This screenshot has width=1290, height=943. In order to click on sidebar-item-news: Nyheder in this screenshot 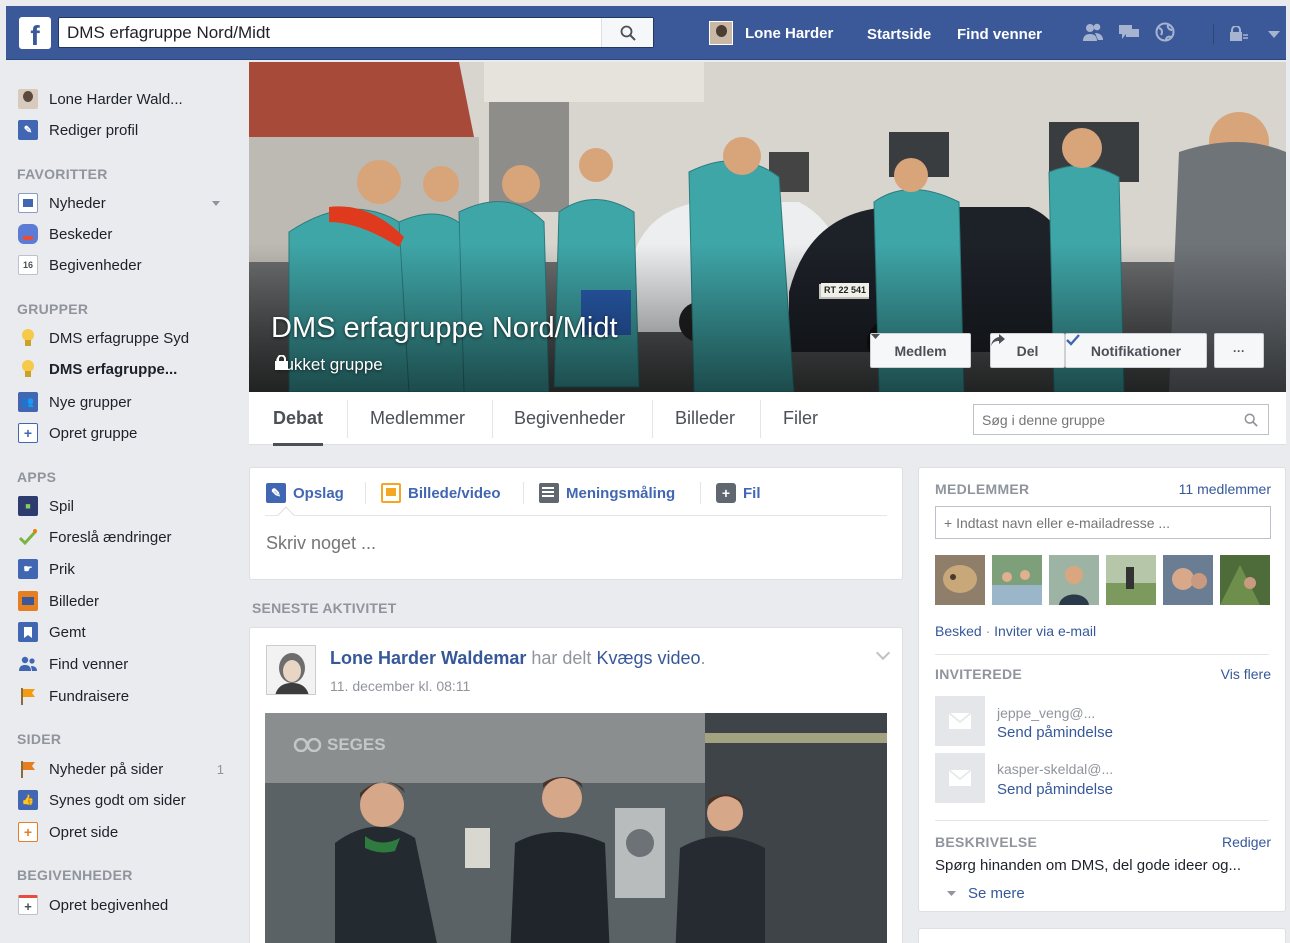, I will do `click(121, 203)`.